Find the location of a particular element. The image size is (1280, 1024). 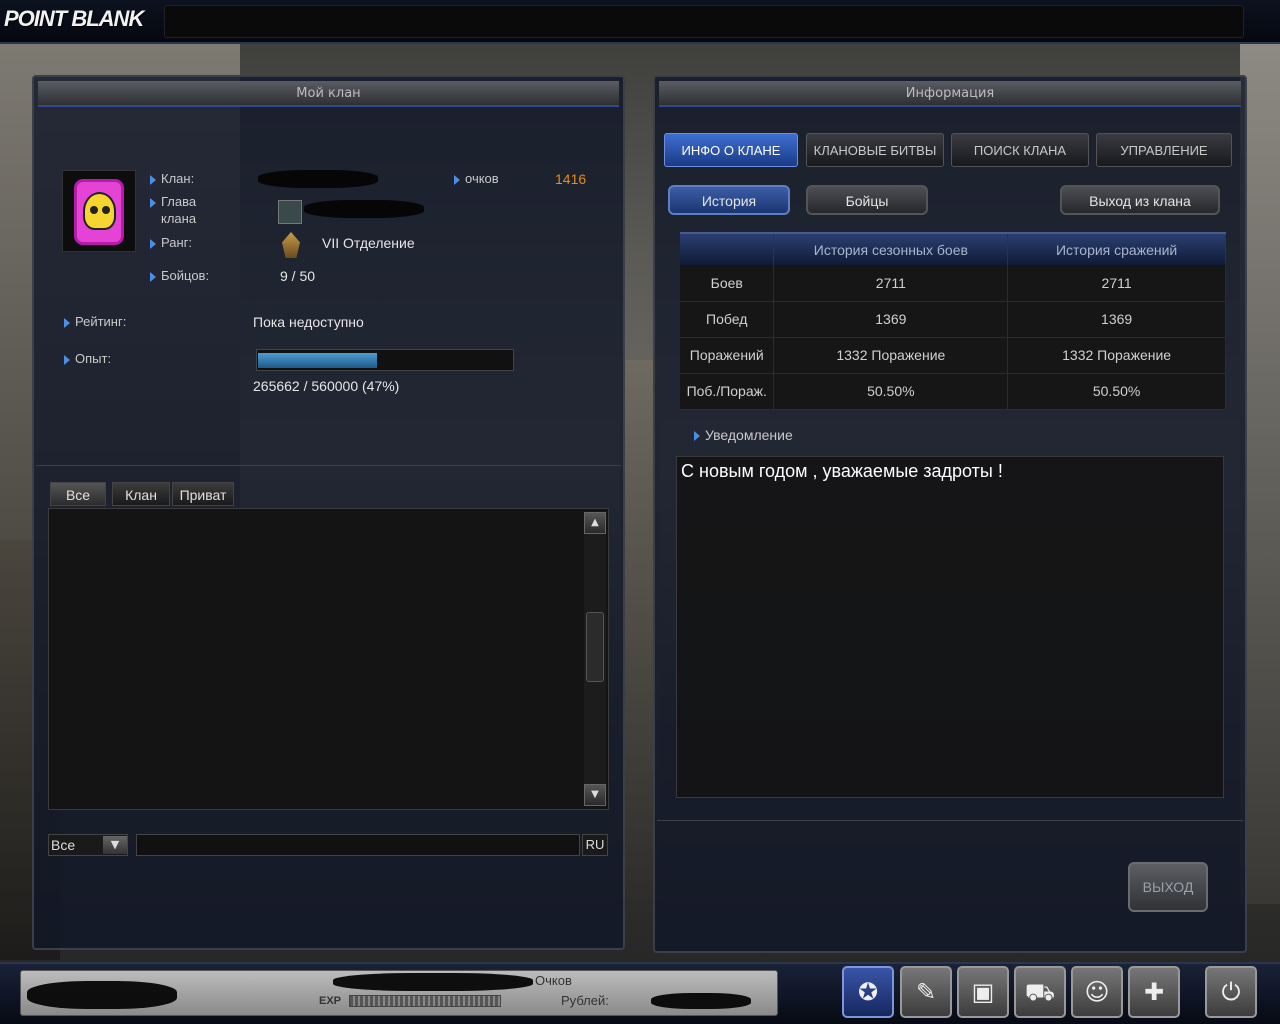

power-icon: ⏻ is located at coordinates (1231, 992).